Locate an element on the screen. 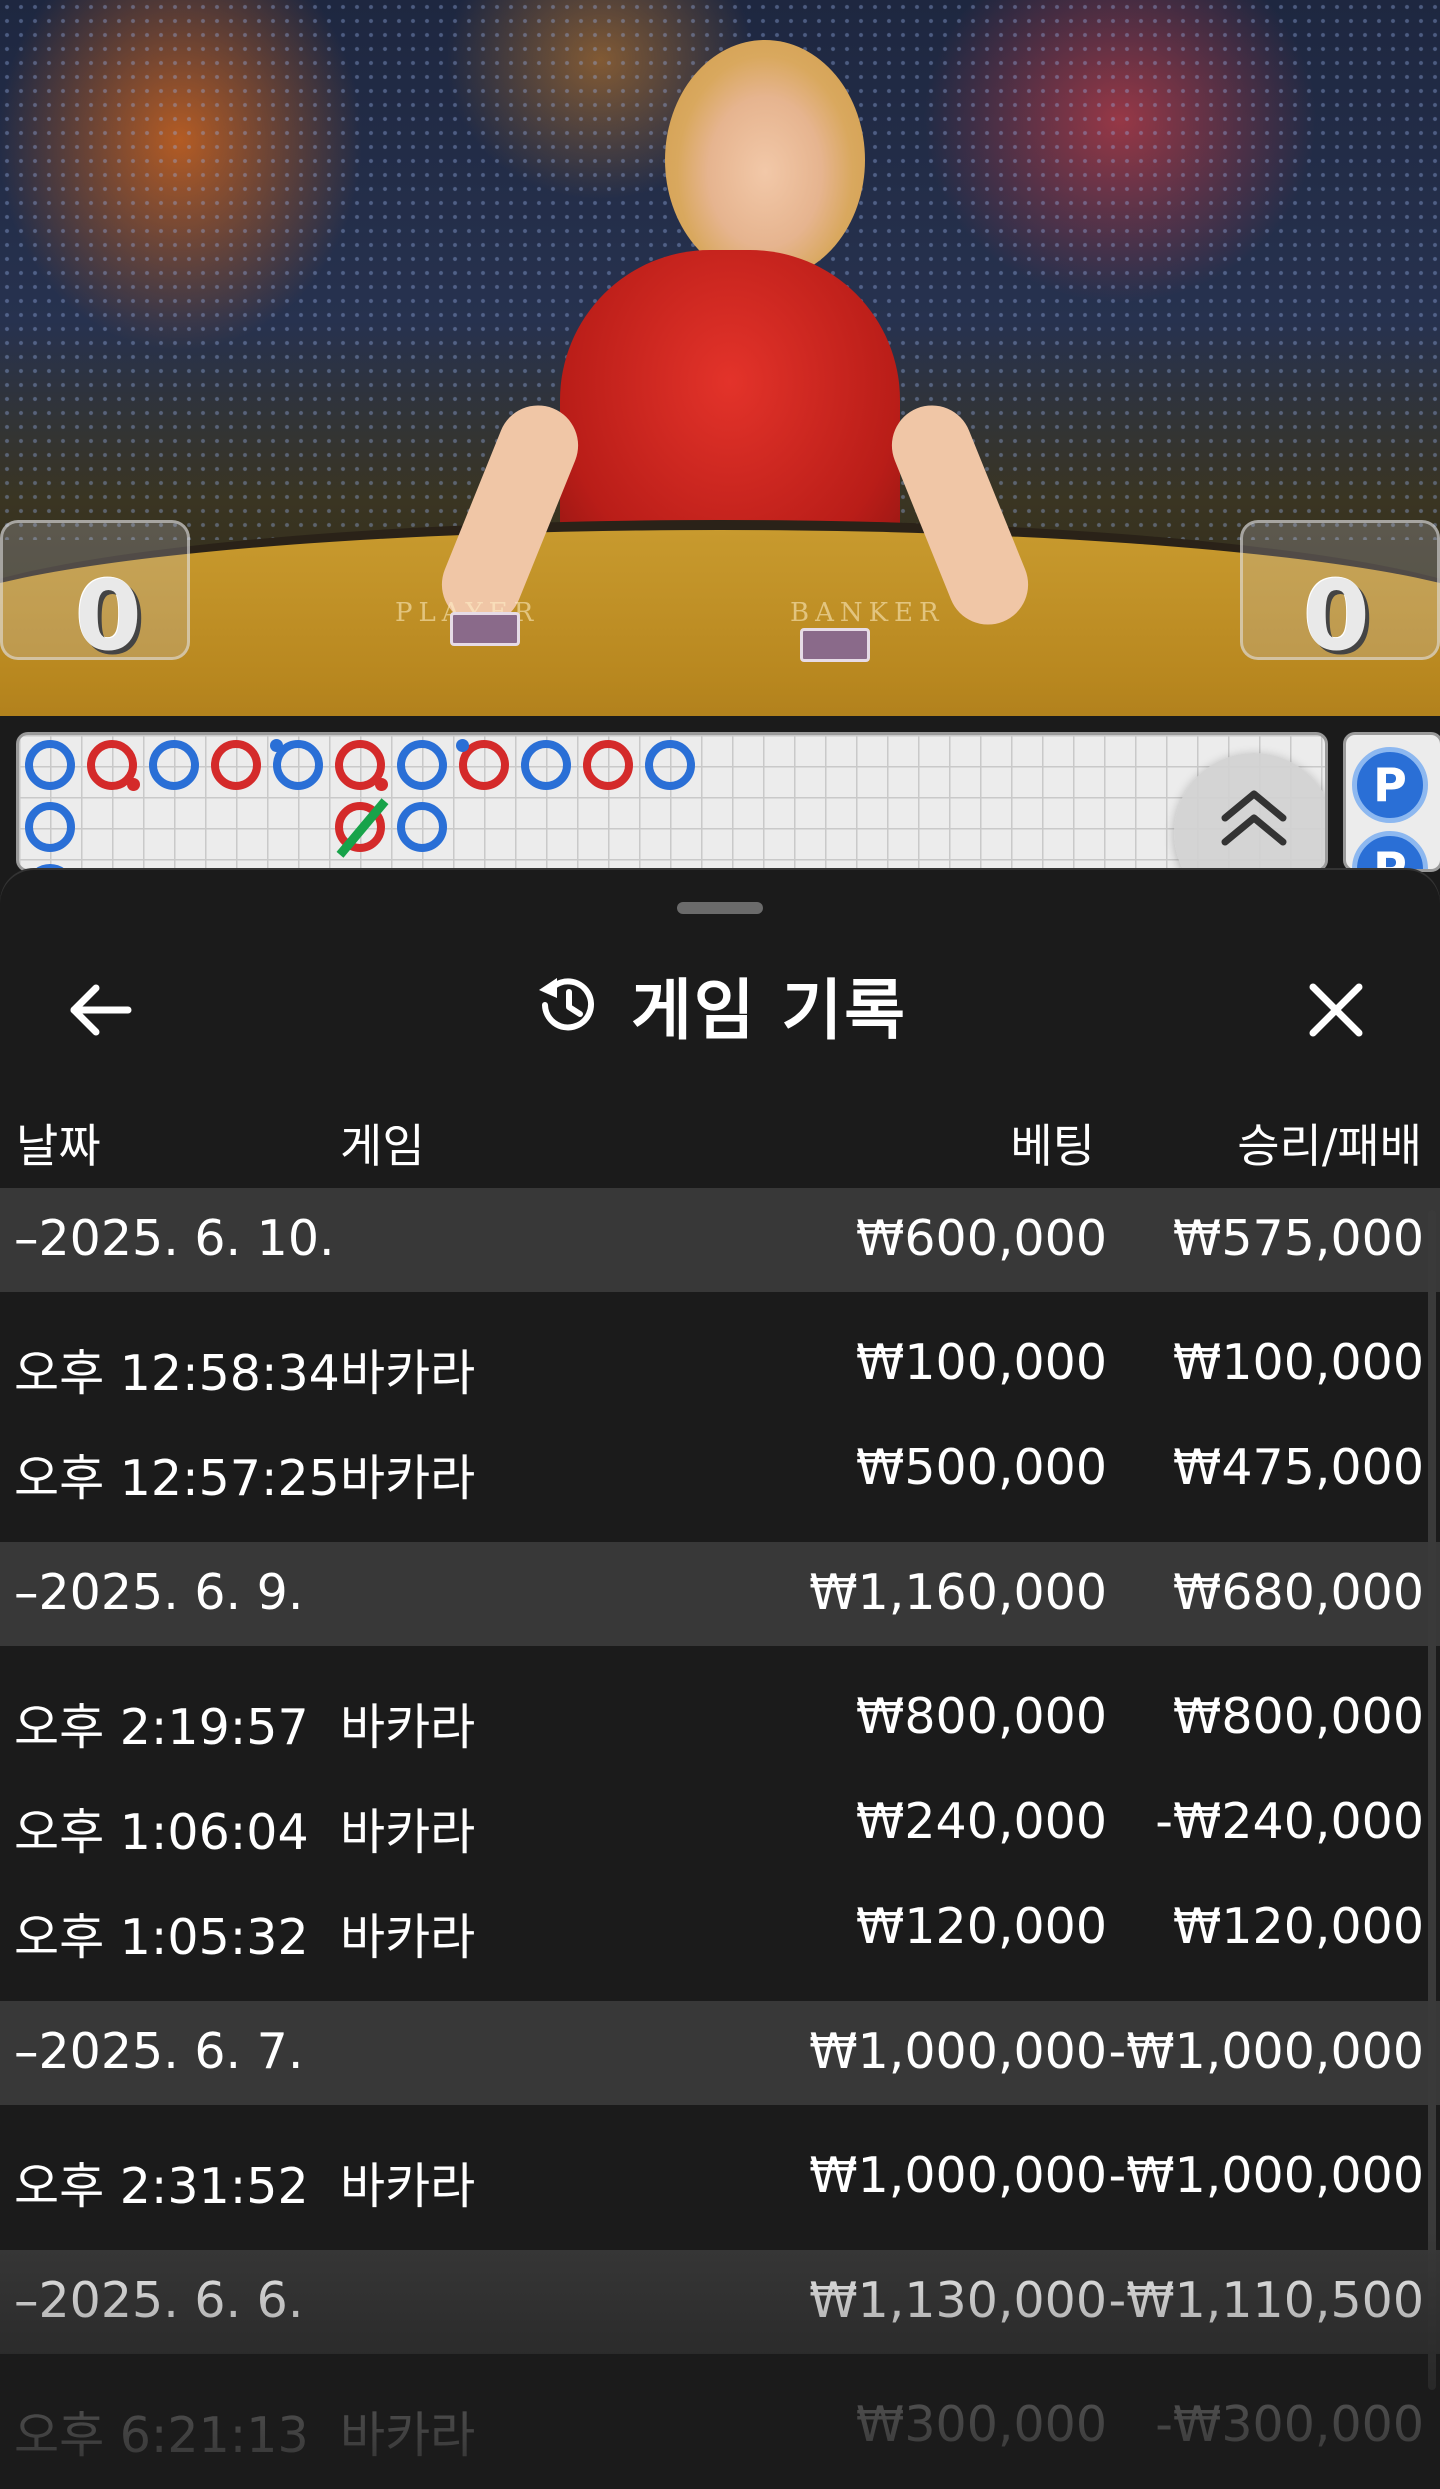  banker-score: 0 is located at coordinates (1336, 616).